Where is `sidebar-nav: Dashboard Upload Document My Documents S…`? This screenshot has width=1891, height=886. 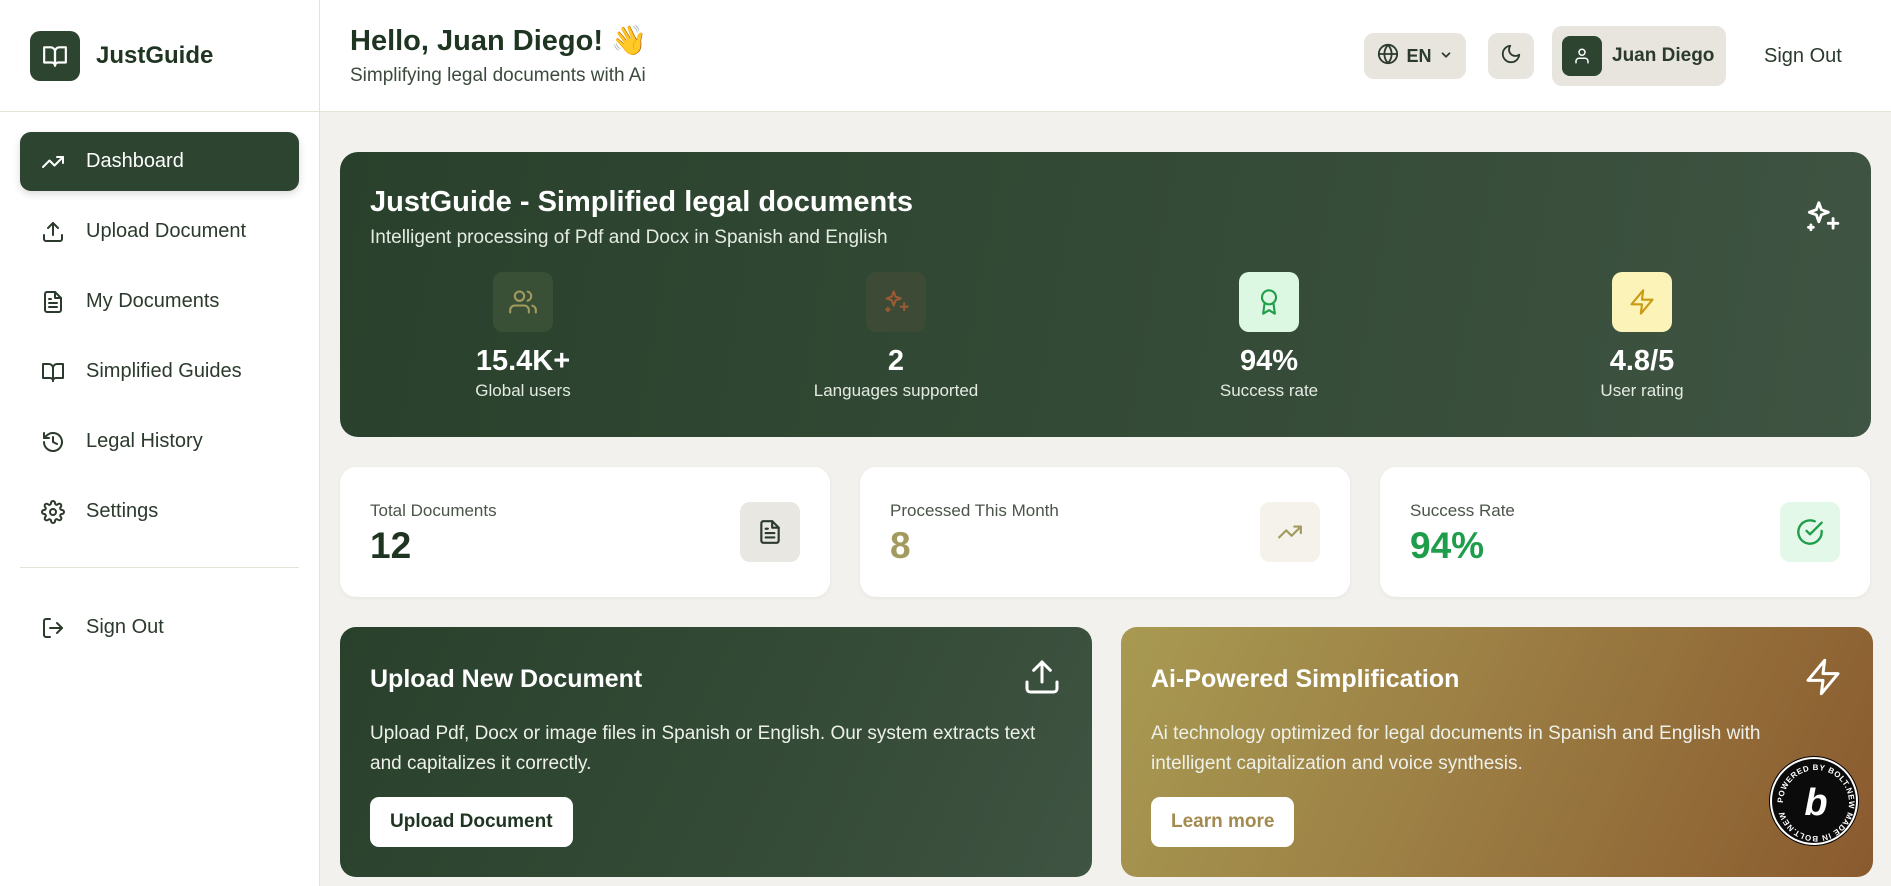
sidebar-nav: Dashboard Upload Document My Documents S… is located at coordinates (159, 326).